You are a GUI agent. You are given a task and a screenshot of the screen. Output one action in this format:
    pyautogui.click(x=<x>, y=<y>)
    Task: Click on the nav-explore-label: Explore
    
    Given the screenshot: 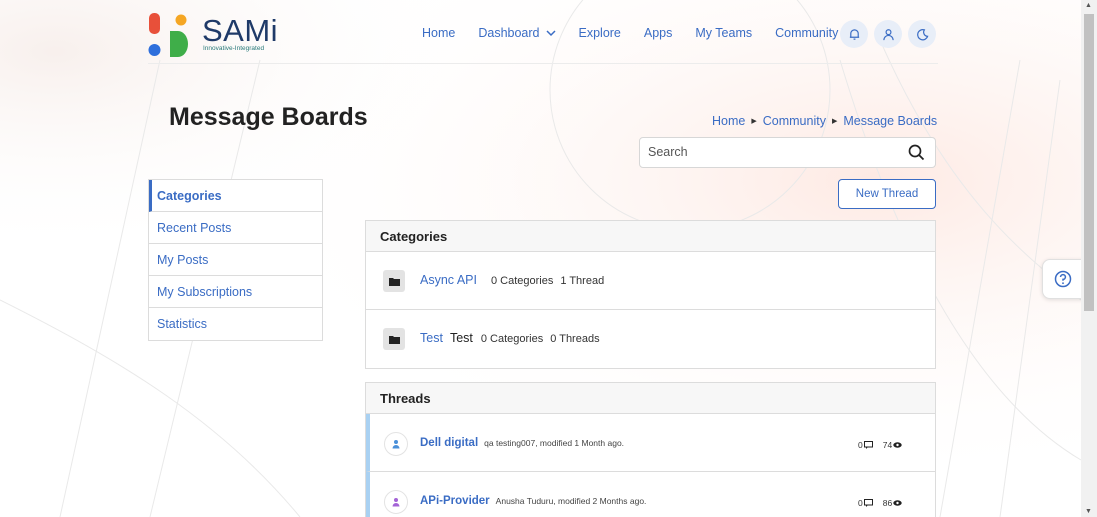 What is the action you would take?
    pyautogui.click(x=599, y=33)
    